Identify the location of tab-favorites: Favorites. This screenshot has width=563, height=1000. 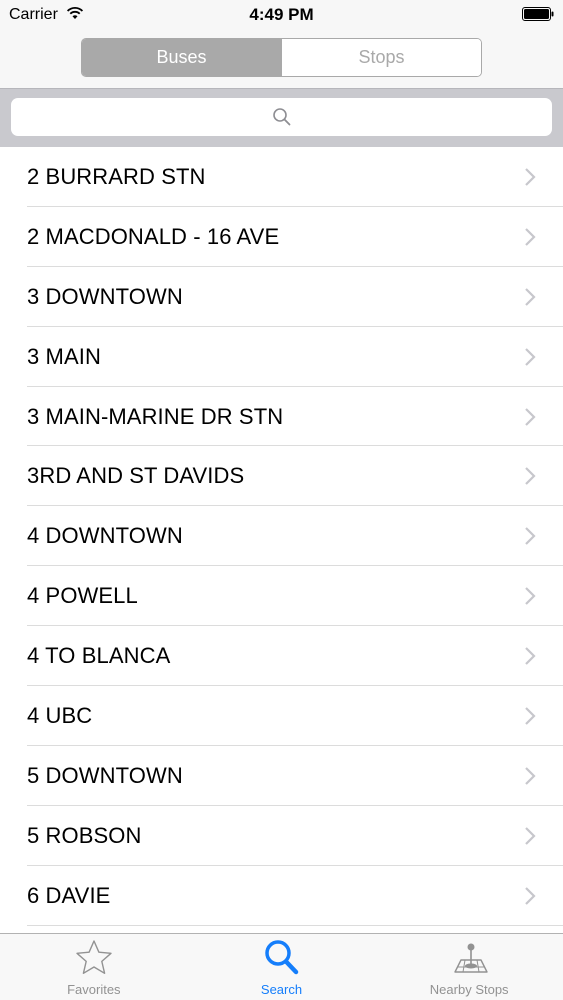
(94, 967).